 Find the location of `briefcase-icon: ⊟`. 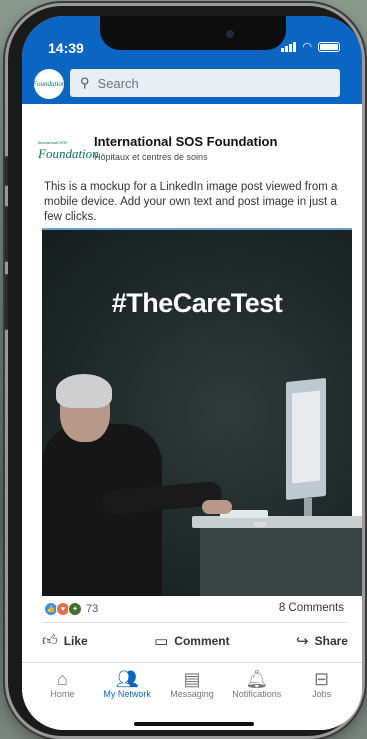

briefcase-icon: ⊟ is located at coordinates (322, 679).